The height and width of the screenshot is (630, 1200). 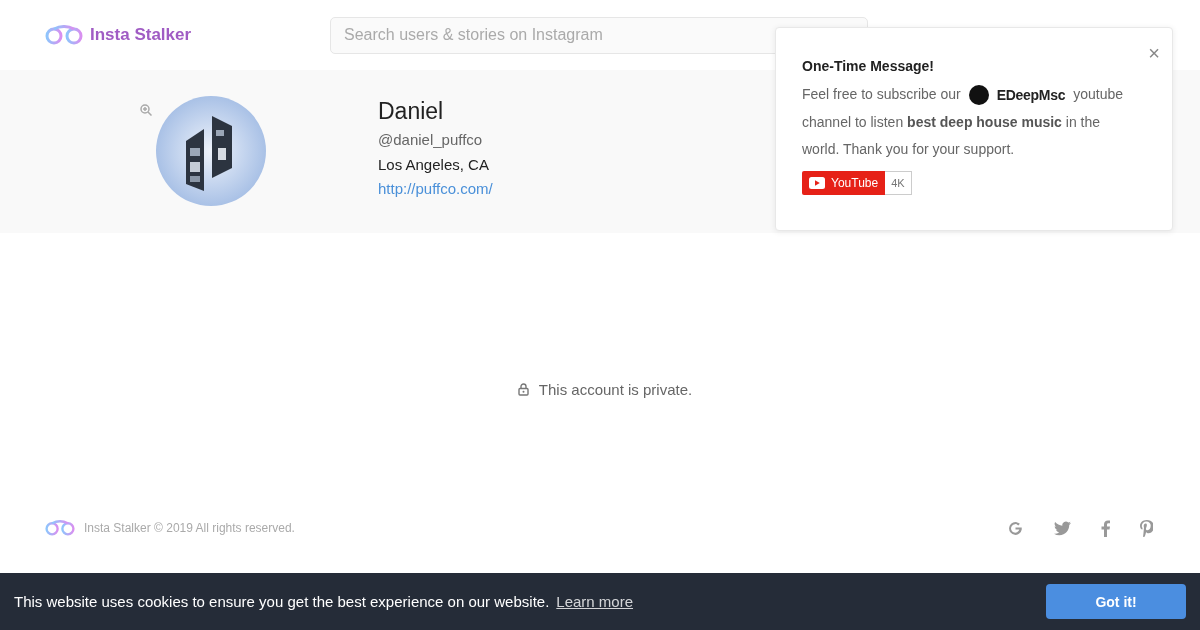 What do you see at coordinates (523, 389) in the screenshot?
I see `lock-icon` at bounding box center [523, 389].